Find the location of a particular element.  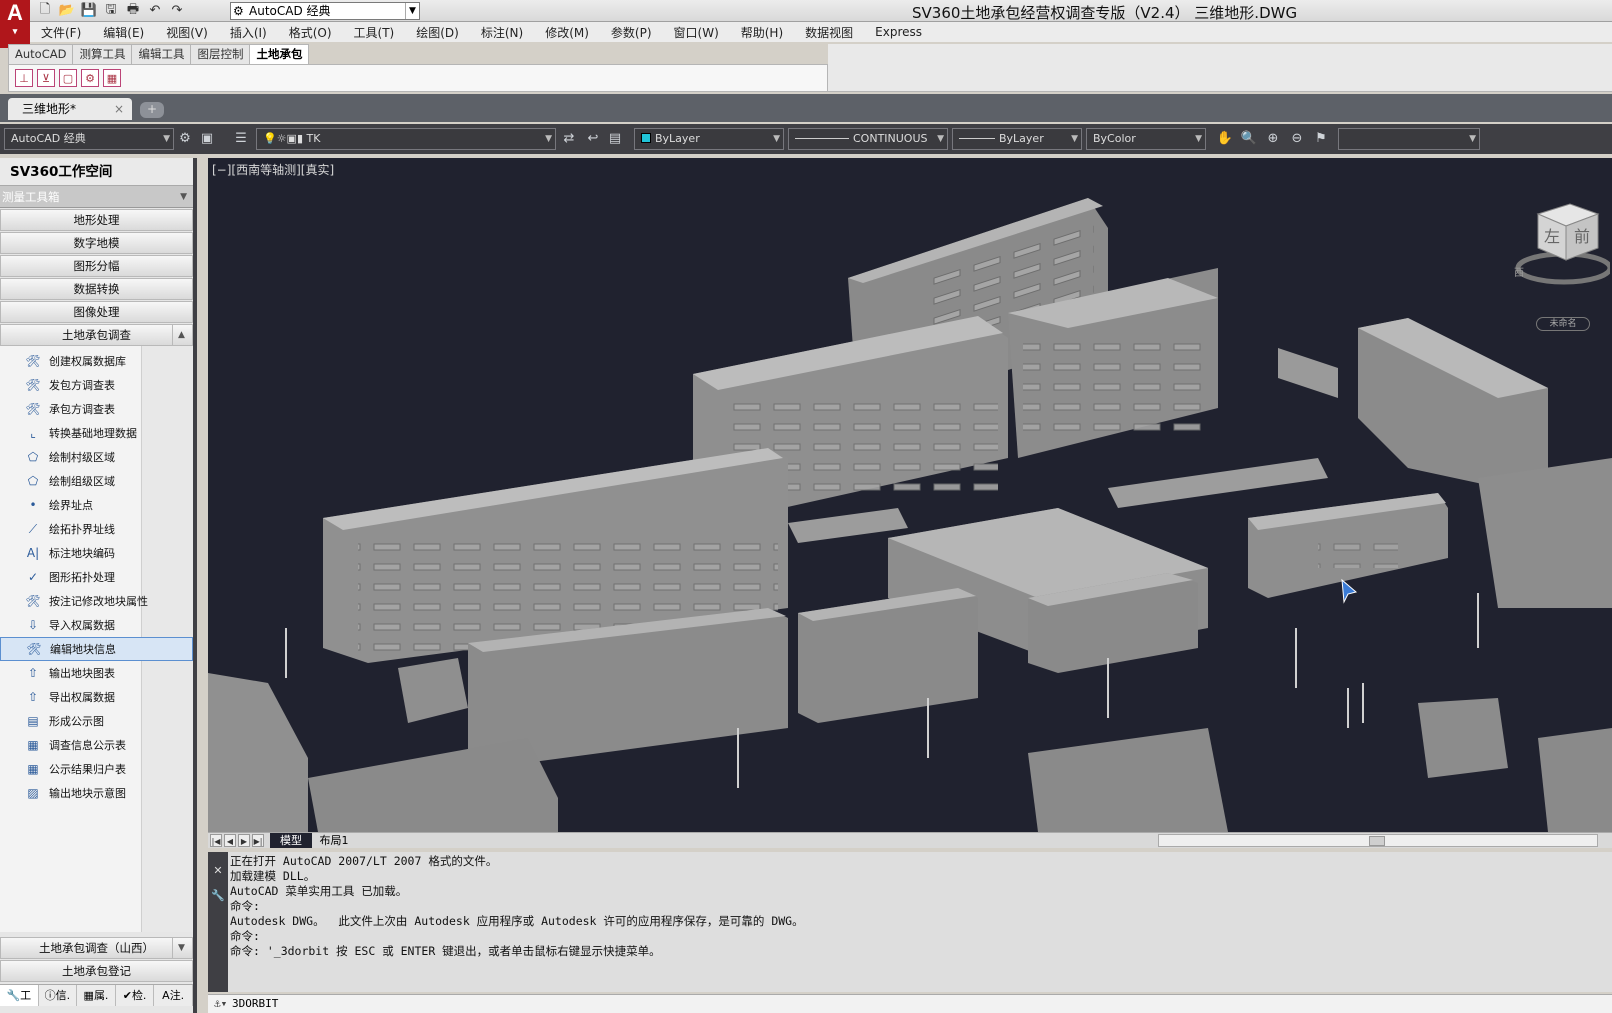

tool-convert-base-data: ⌞ 转换基础地理数据 is located at coordinates (96, 433).